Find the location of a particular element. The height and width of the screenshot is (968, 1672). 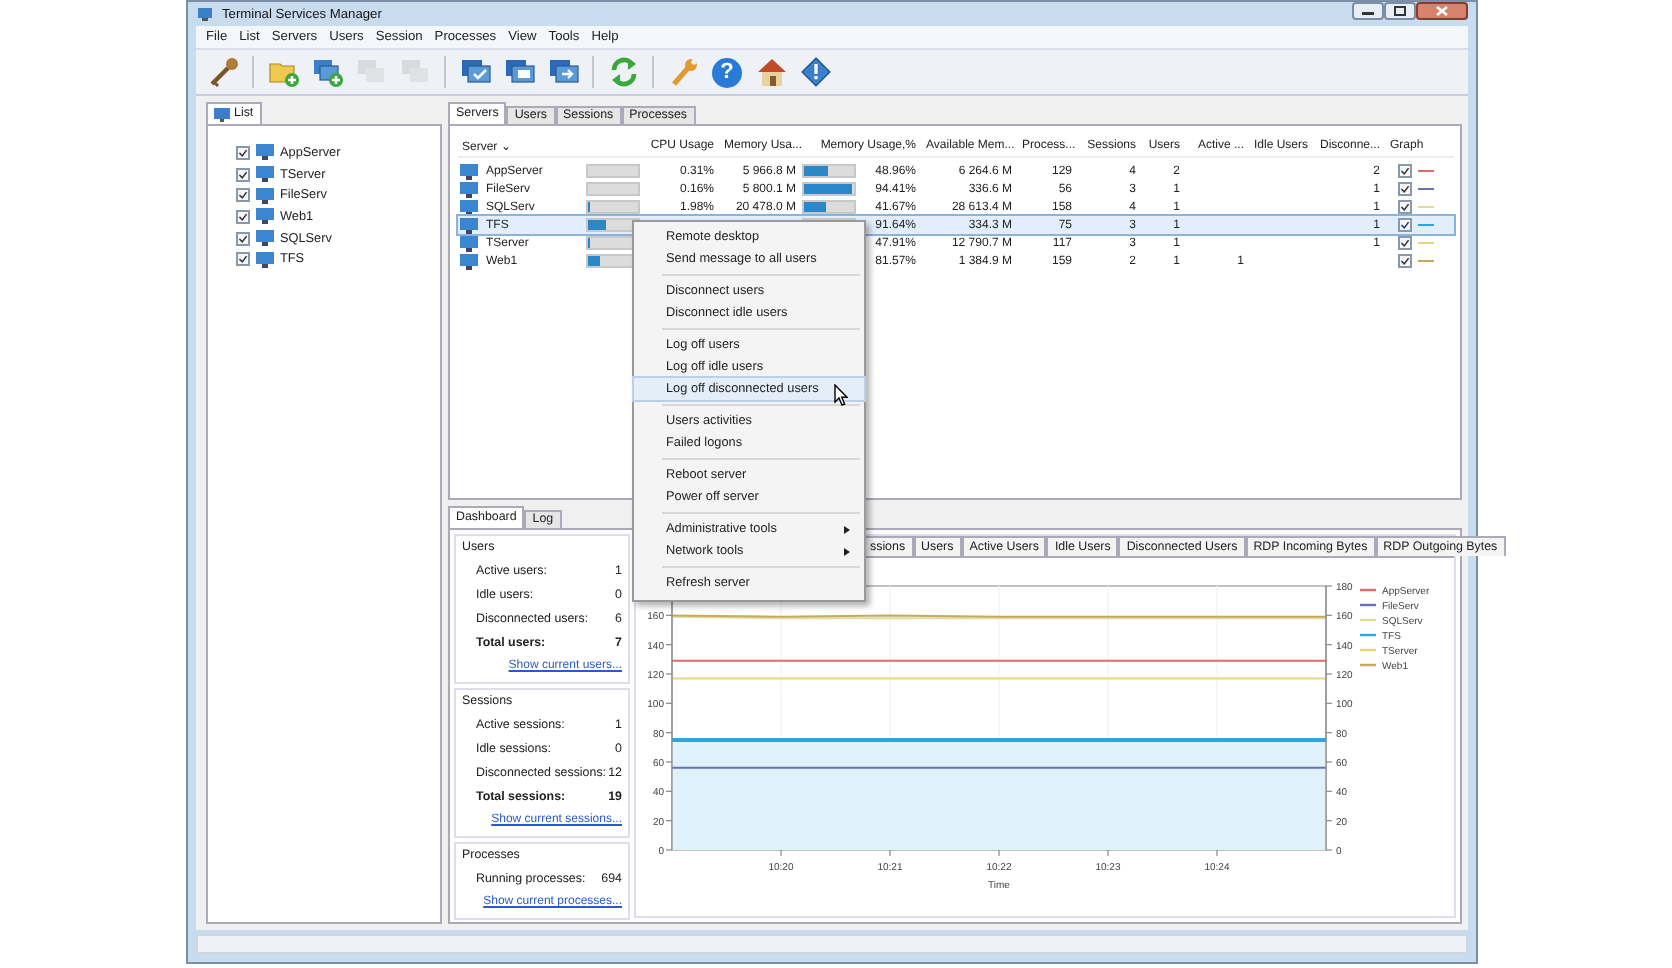

house-icon is located at coordinates (771, 72).